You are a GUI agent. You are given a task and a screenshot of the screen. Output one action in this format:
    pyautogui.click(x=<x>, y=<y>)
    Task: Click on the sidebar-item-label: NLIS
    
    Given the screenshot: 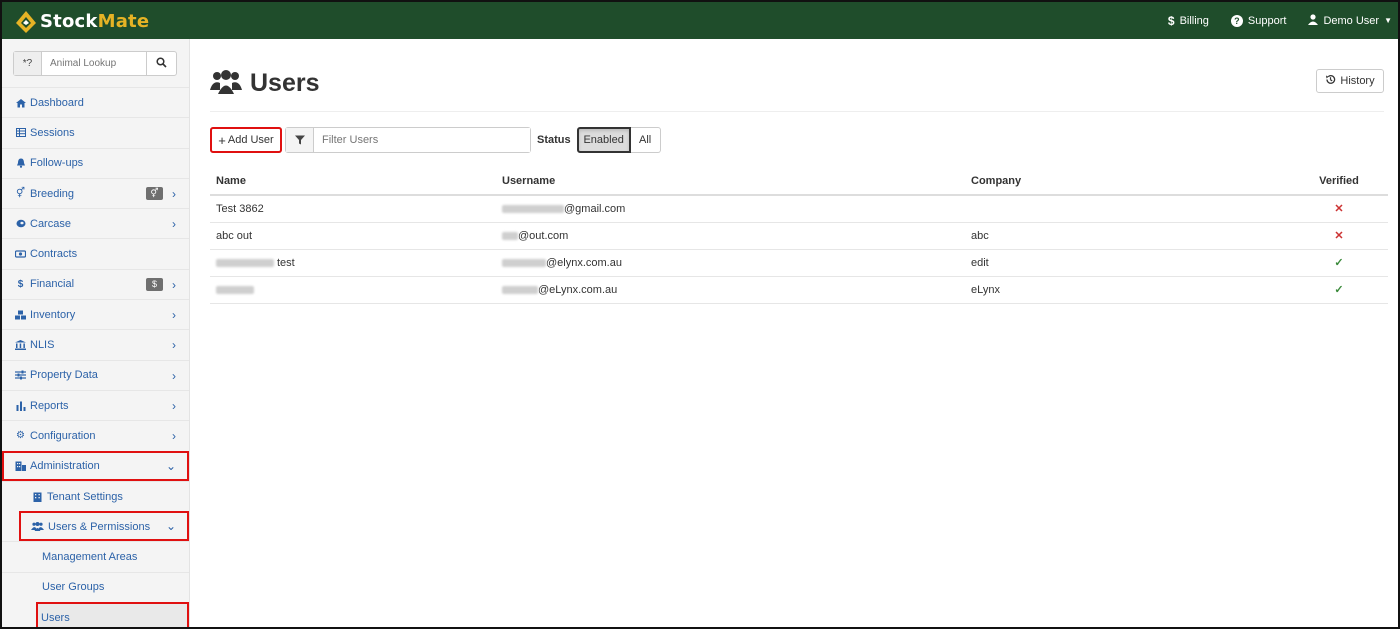 What is the action you would take?
    pyautogui.click(x=42, y=345)
    